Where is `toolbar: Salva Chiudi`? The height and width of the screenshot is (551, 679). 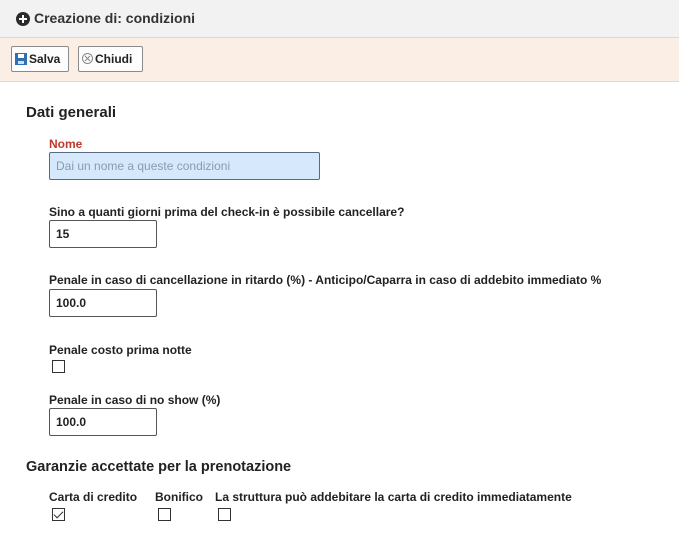
toolbar: Salva Chiudi is located at coordinates (339, 60).